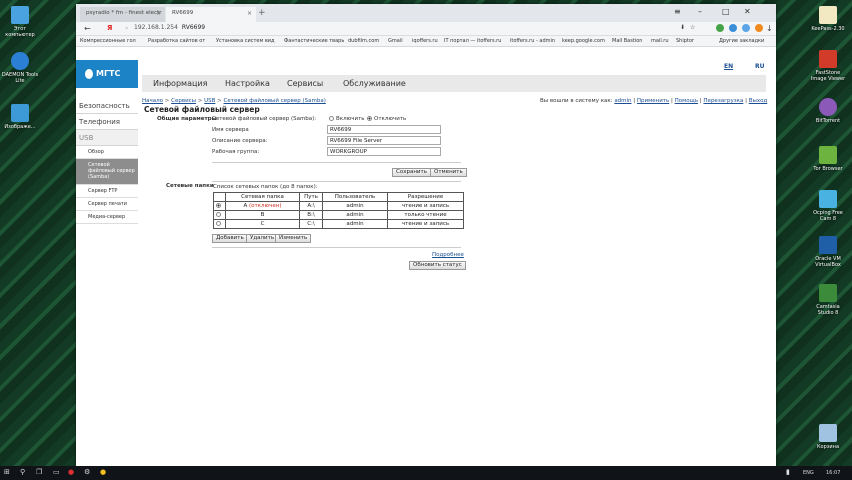  I want to click on bittorrent-icon, so click(828, 107).